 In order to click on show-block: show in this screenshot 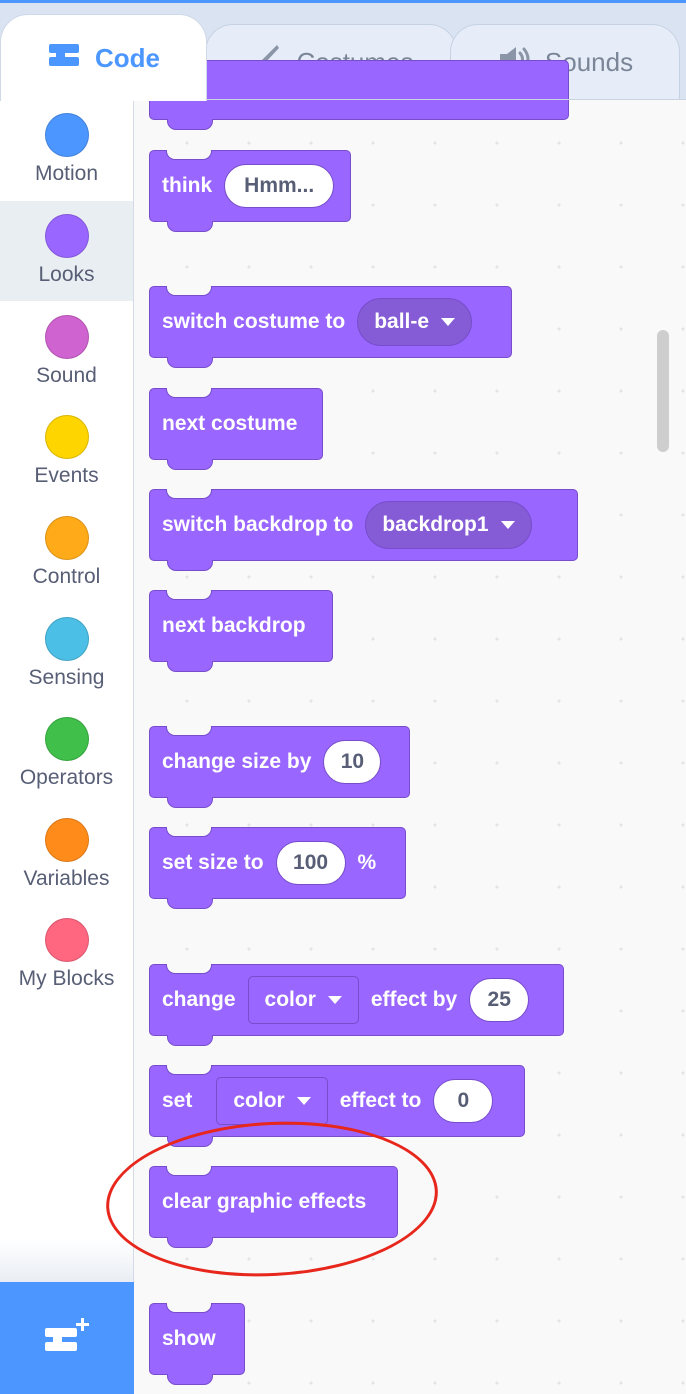, I will do `click(197, 1344)`.